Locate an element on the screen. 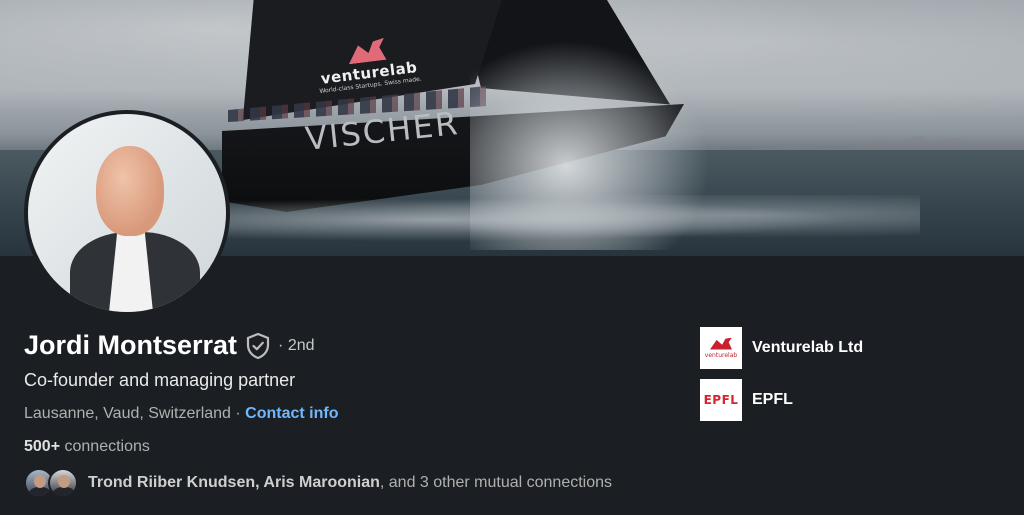 This screenshot has width=1024, height=515. verified-shield-icon is located at coordinates (258, 345).